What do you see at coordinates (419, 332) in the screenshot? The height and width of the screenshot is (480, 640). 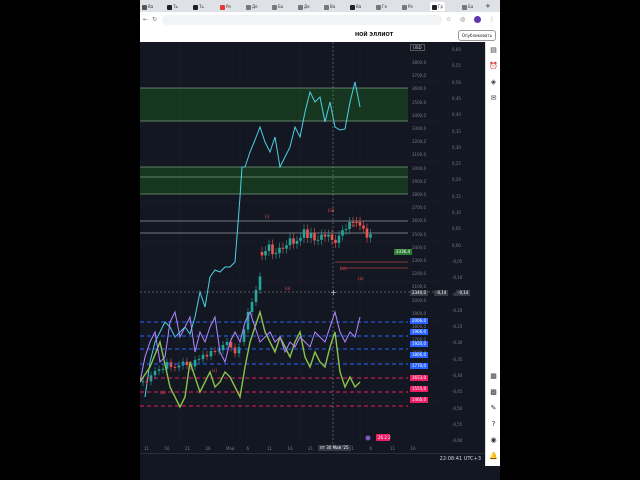 I see `level-price-label: 1966,0` at bounding box center [419, 332].